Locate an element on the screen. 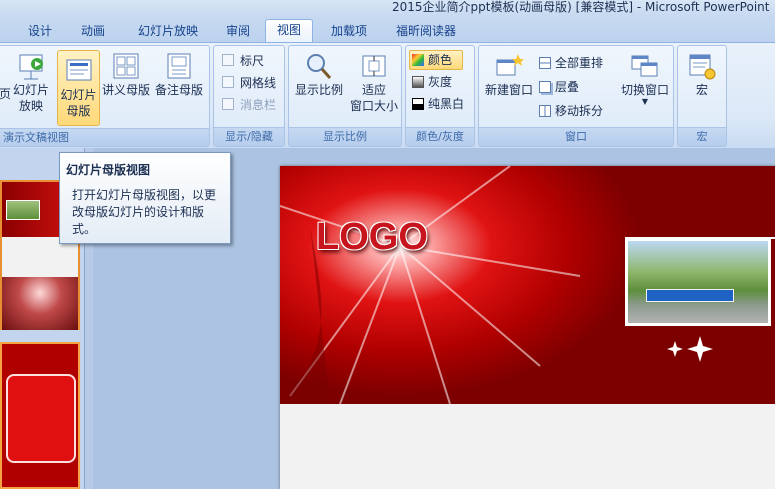 The width and height of the screenshot is (775, 489). group-zoom: 显示比例 适应 窗口大小 显示比例 is located at coordinates (345, 96).